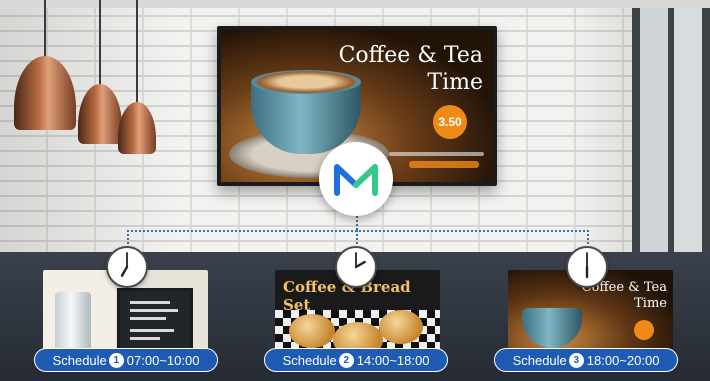 The width and height of the screenshot is (710, 381). Describe the element at coordinates (358, 231) in the screenshot. I see `connector-line` at that location.